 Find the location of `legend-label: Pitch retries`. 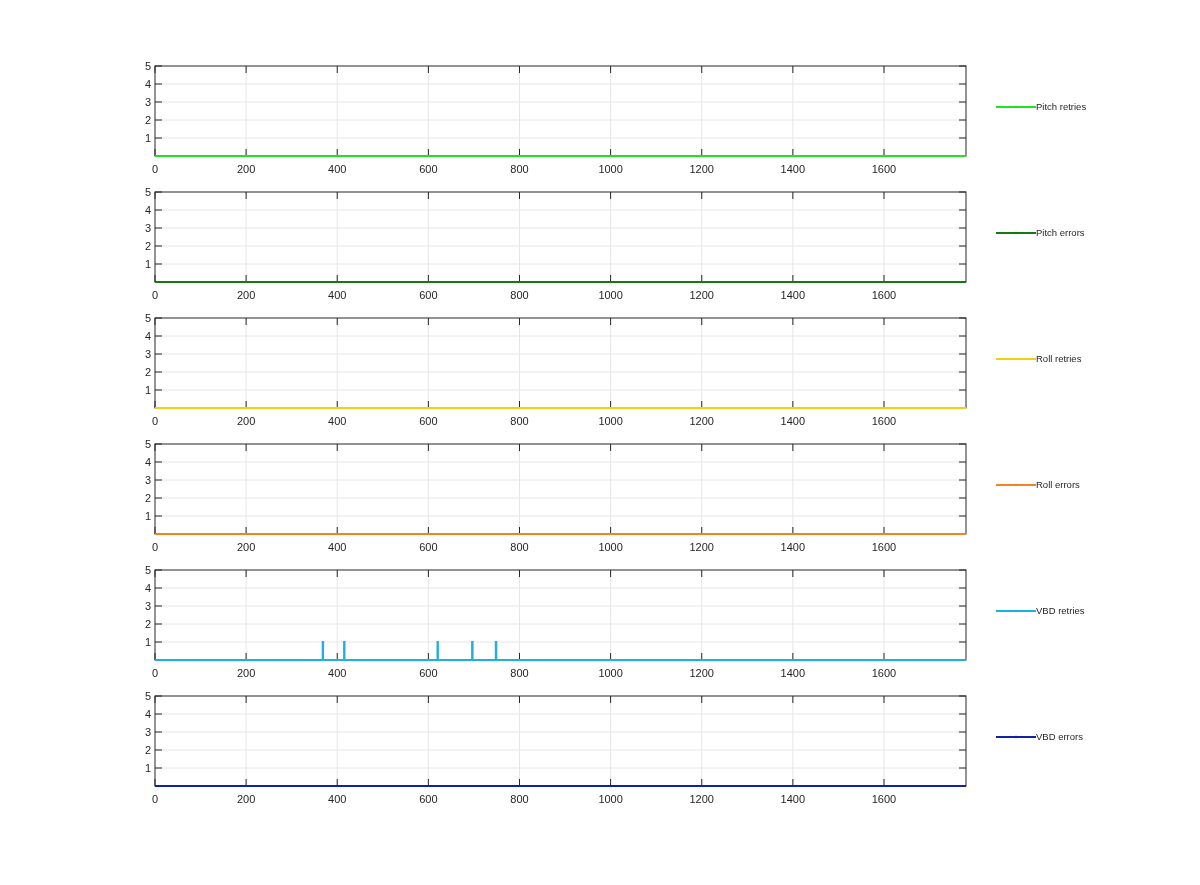

legend-label: Pitch retries is located at coordinates (1061, 106).